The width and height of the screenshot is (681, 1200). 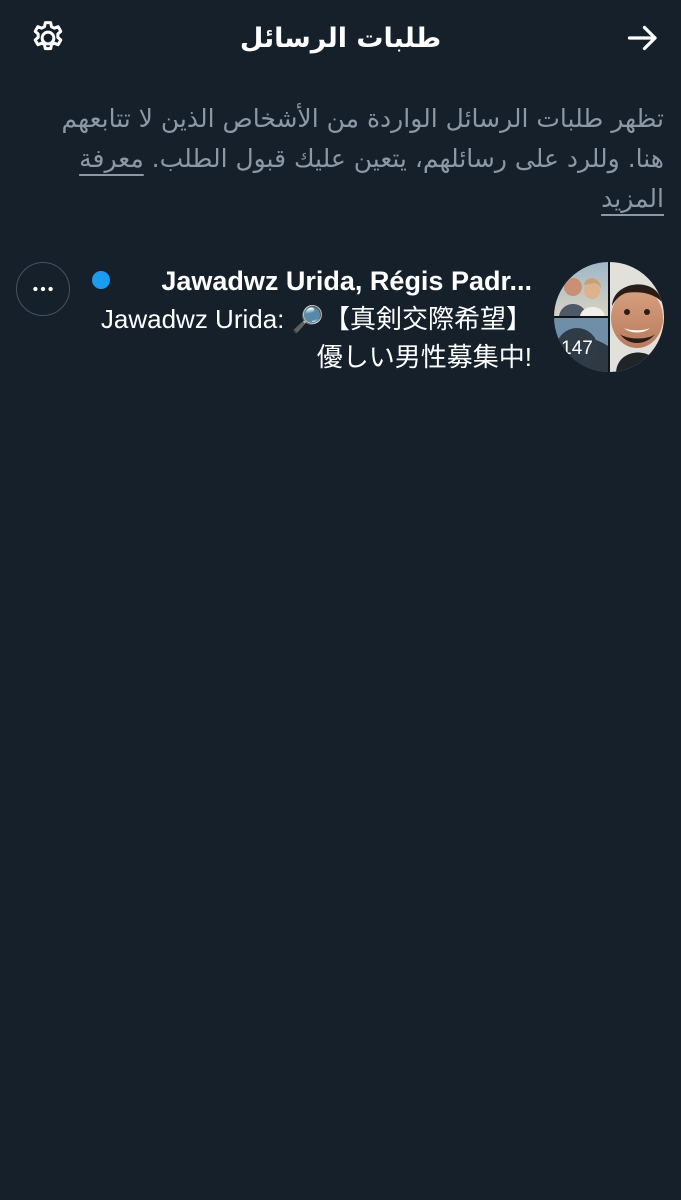 I want to click on arrow-right-icon, so click(x=642, y=38).